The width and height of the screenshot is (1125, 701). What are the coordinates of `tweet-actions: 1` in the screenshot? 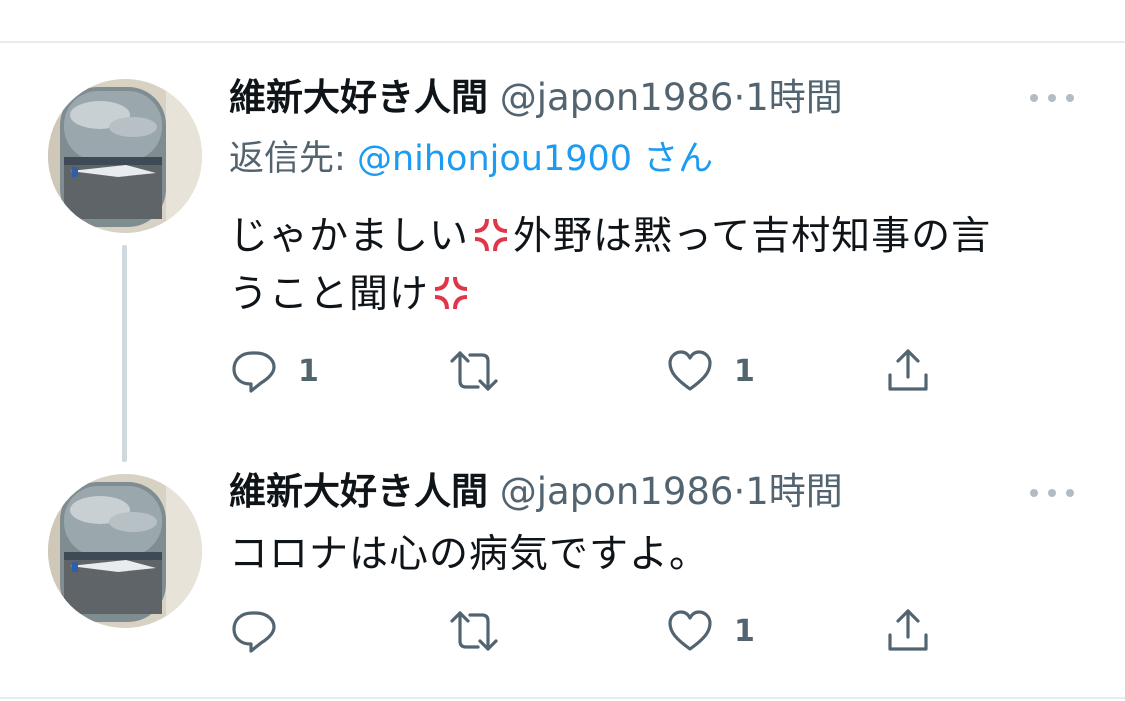 It's located at (562, 632).